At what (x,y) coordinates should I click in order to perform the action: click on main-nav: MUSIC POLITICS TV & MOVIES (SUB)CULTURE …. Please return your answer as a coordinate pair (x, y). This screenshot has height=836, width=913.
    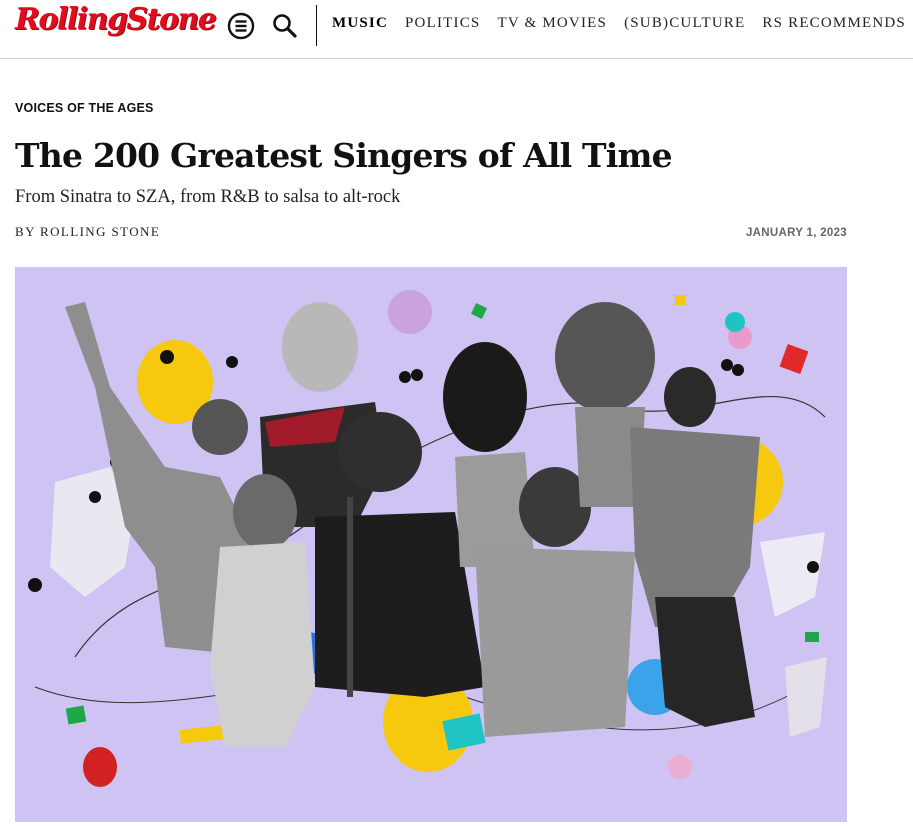
    Looking at the image, I should click on (622, 23).